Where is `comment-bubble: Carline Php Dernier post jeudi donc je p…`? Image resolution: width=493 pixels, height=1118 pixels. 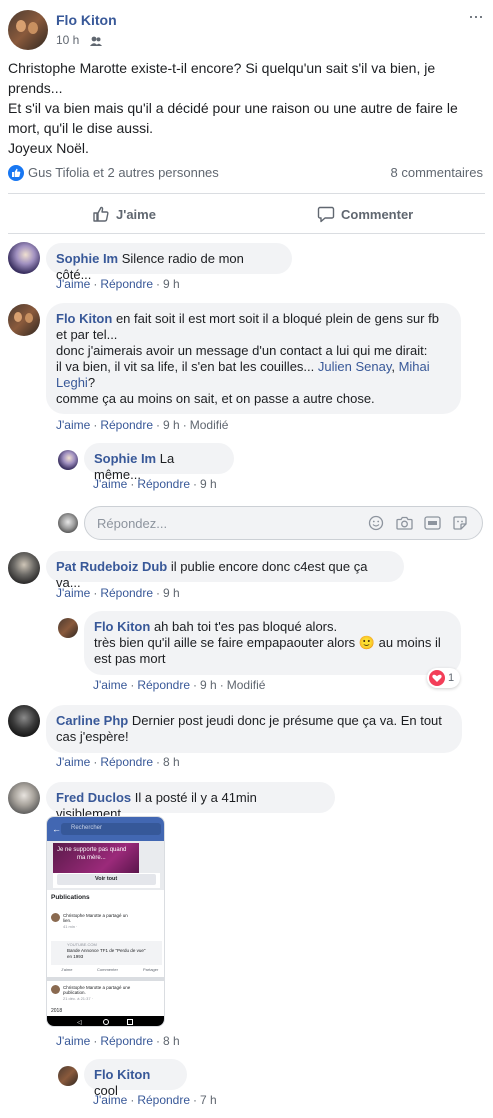 comment-bubble: Carline Php Dernier post jeudi donc je p… is located at coordinates (254, 729).